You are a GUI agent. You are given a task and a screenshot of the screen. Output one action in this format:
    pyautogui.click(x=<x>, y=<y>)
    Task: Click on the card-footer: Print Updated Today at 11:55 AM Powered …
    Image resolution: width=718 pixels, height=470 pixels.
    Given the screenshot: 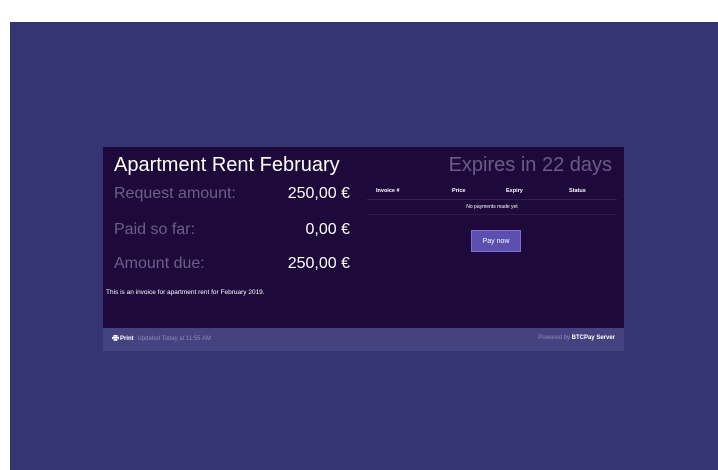 What is the action you would take?
    pyautogui.click(x=363, y=339)
    